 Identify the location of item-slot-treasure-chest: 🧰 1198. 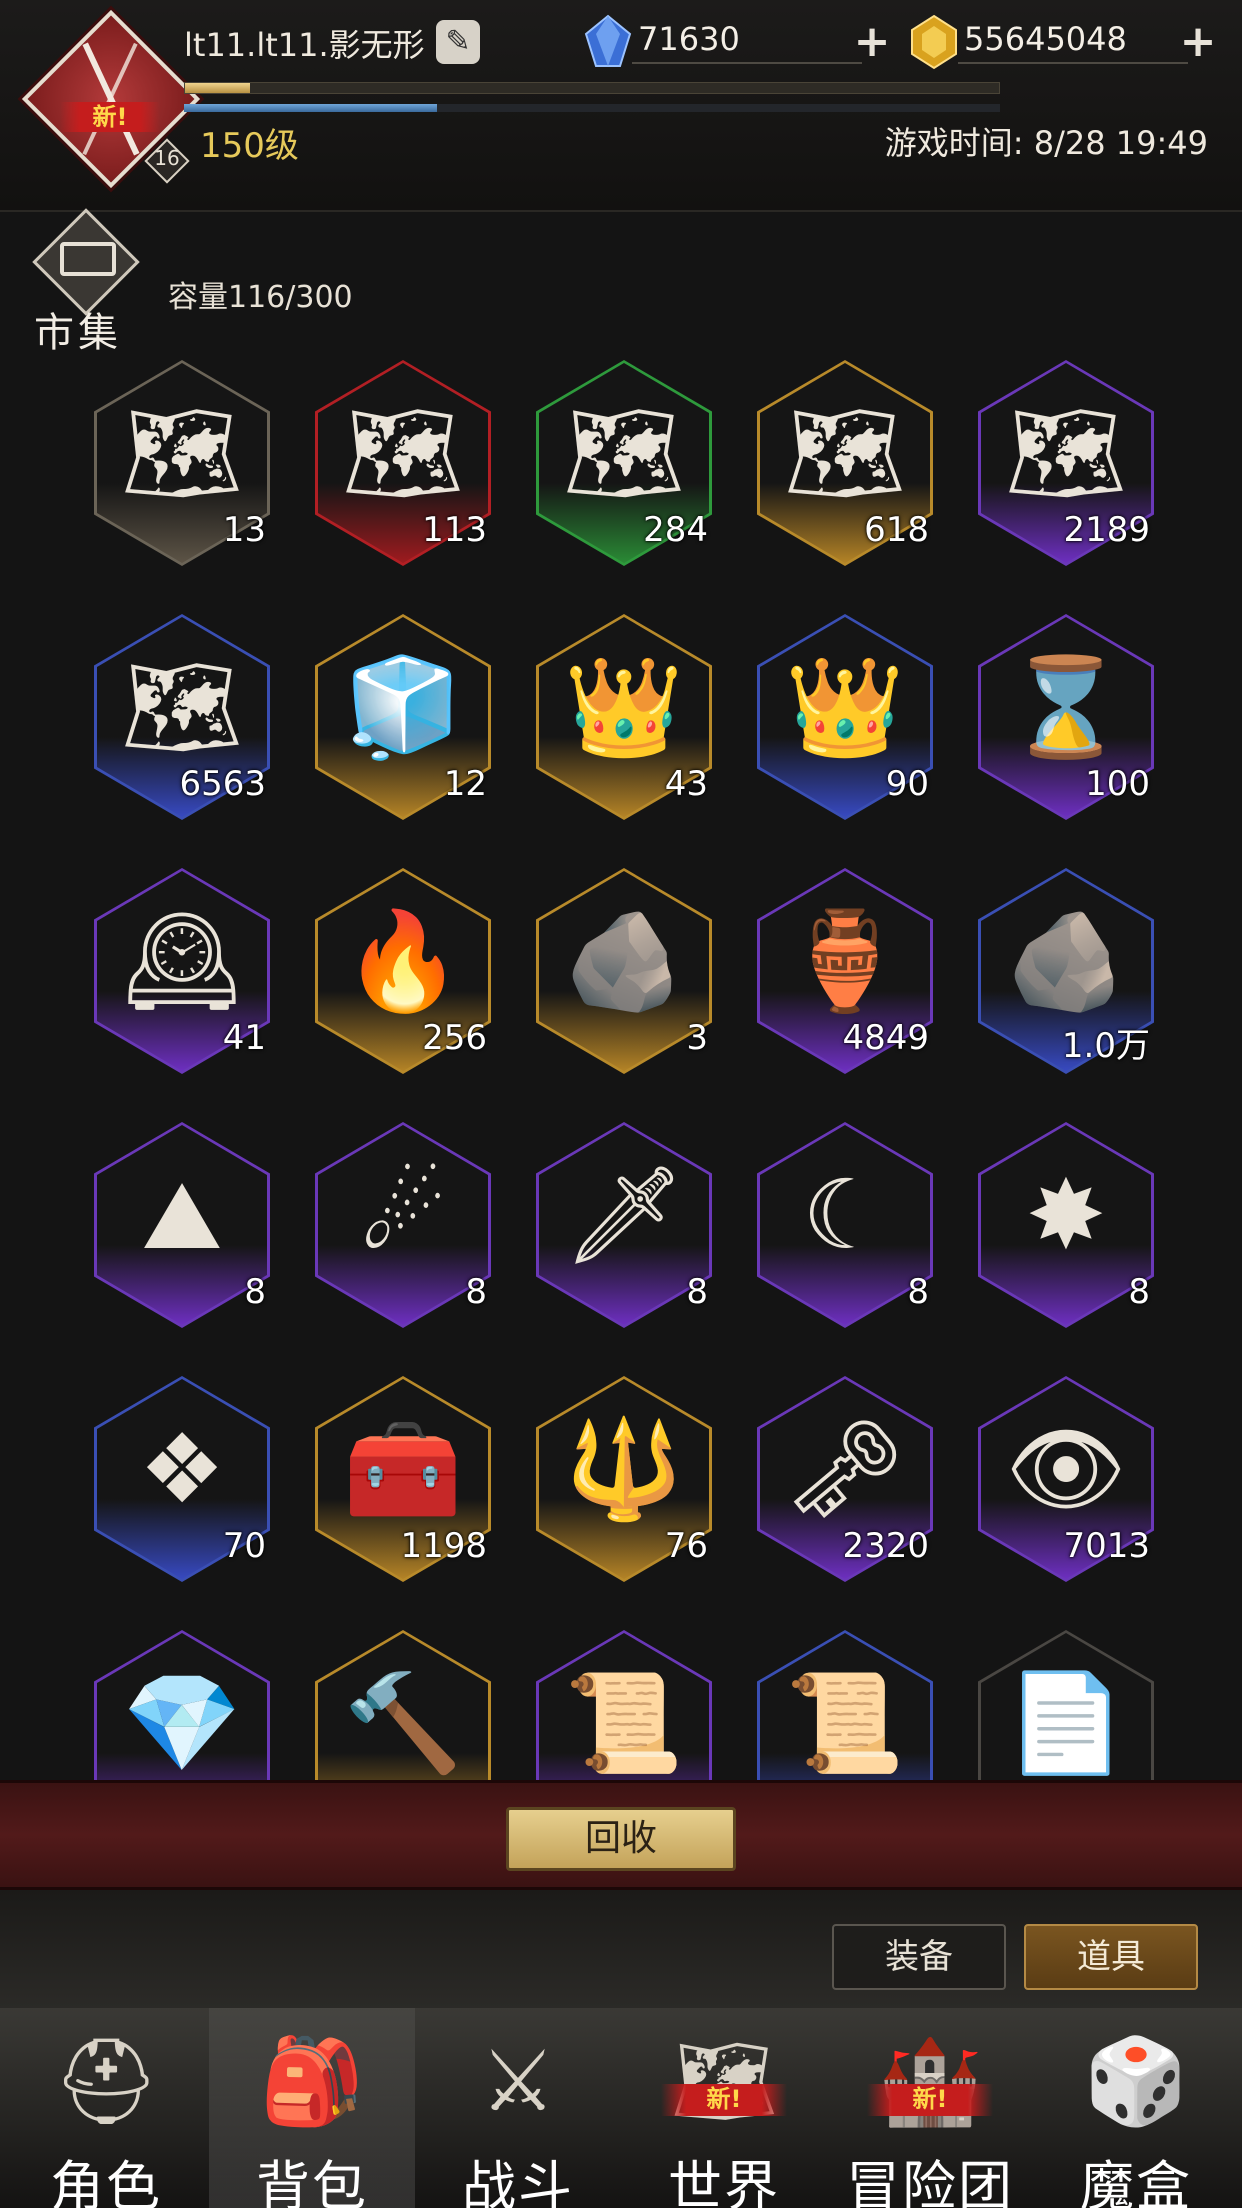
(403, 1479).